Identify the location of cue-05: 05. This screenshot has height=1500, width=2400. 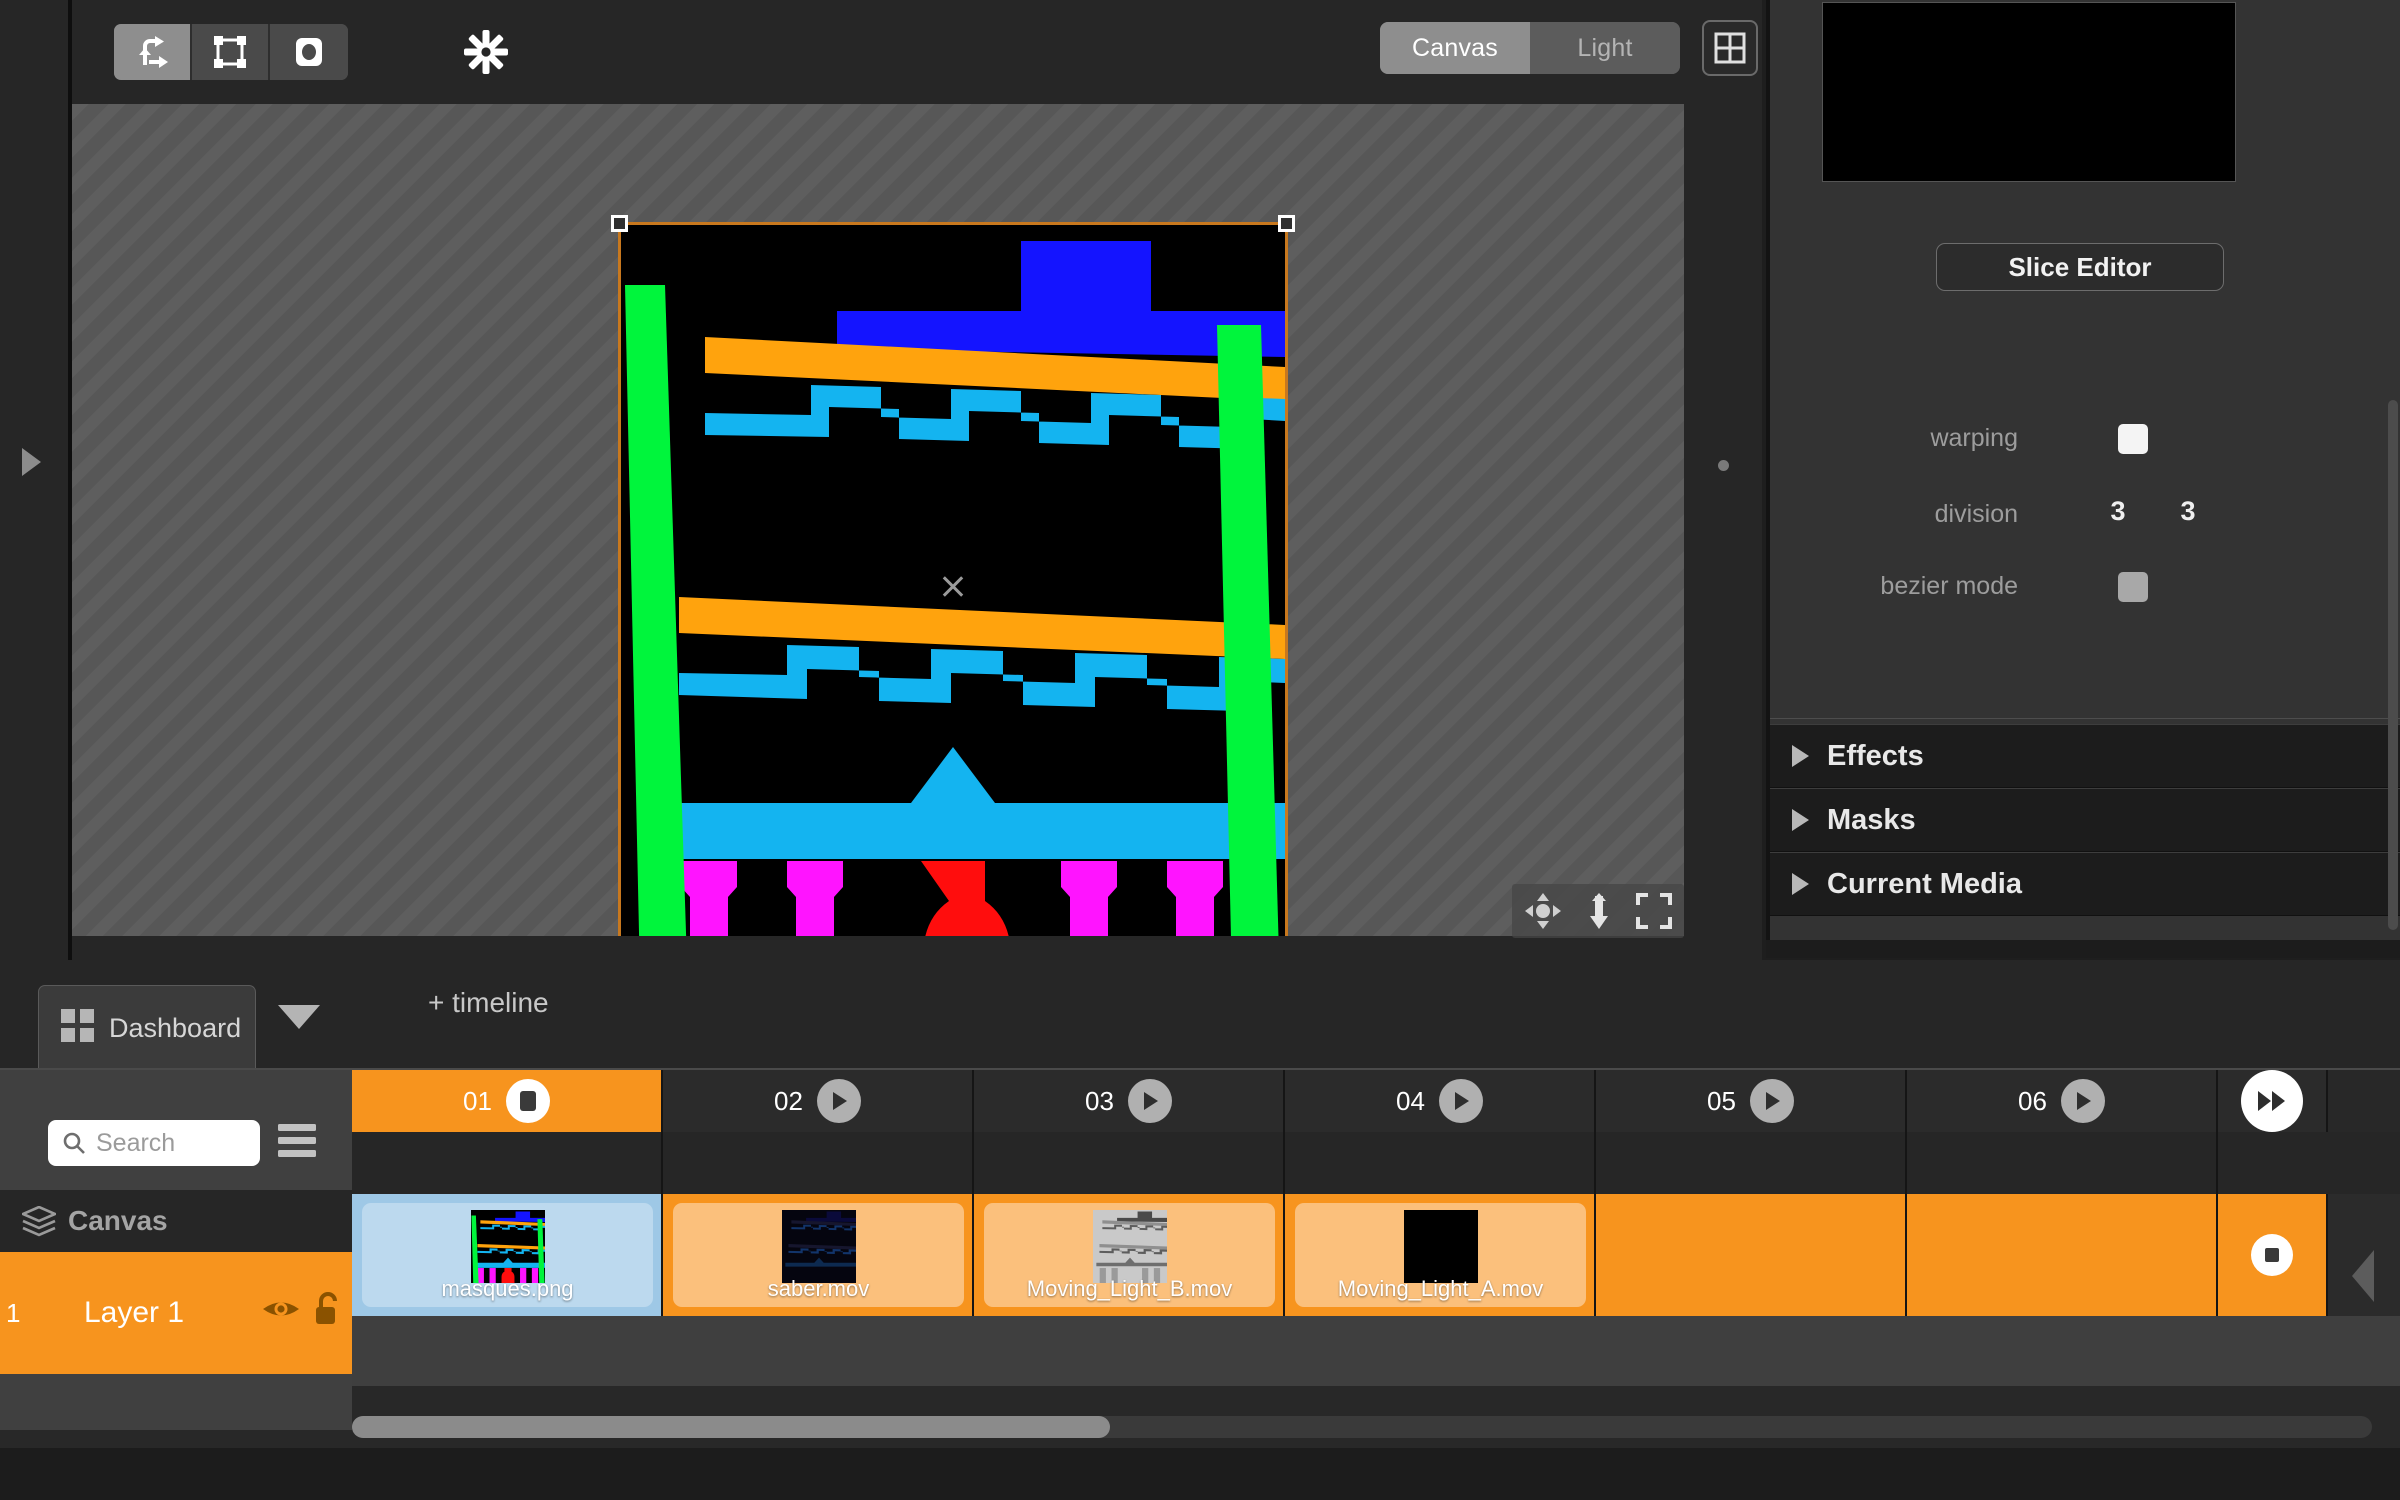
(1751, 1101).